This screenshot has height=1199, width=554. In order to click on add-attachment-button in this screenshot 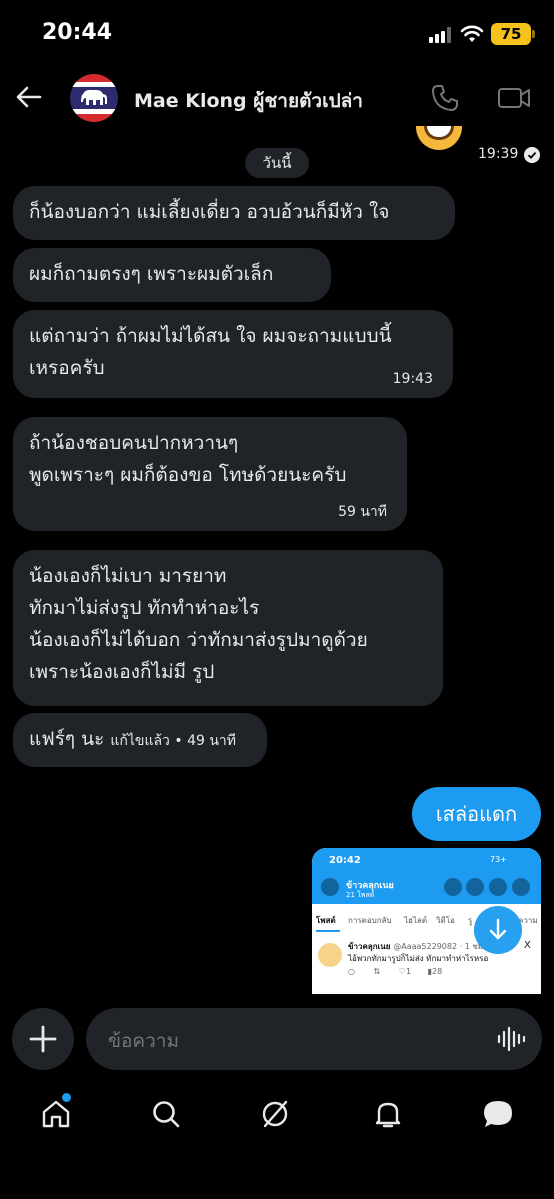, I will do `click(43, 1039)`.